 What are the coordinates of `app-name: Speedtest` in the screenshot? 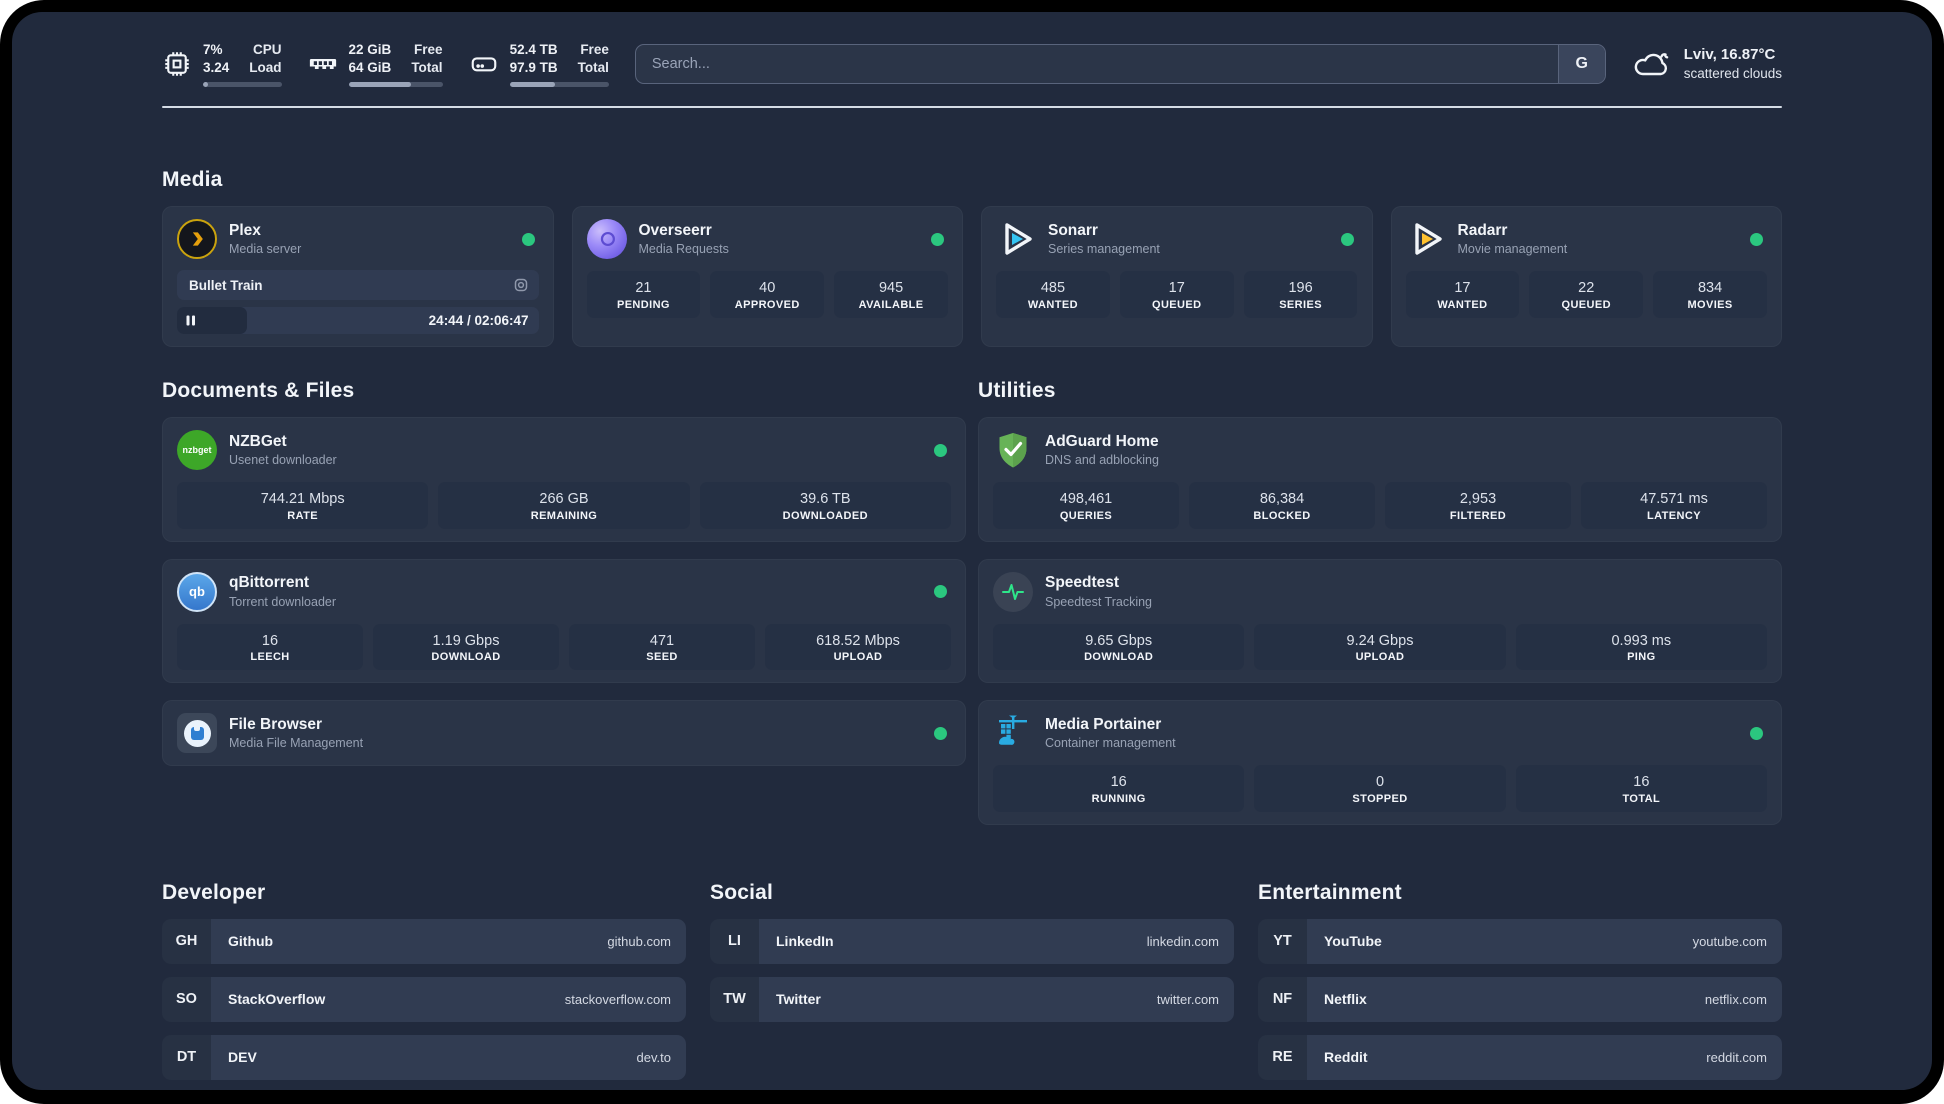 It's located at (1082, 583).